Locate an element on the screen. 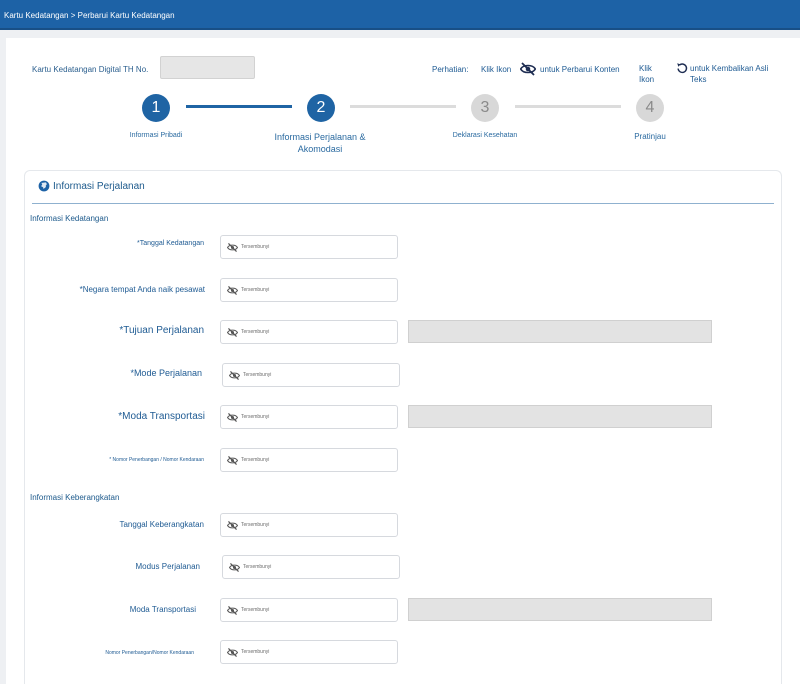 Image resolution: width=800 pixels, height=684 pixels. transport-mode-field: Tersembunyi is located at coordinates (309, 417).